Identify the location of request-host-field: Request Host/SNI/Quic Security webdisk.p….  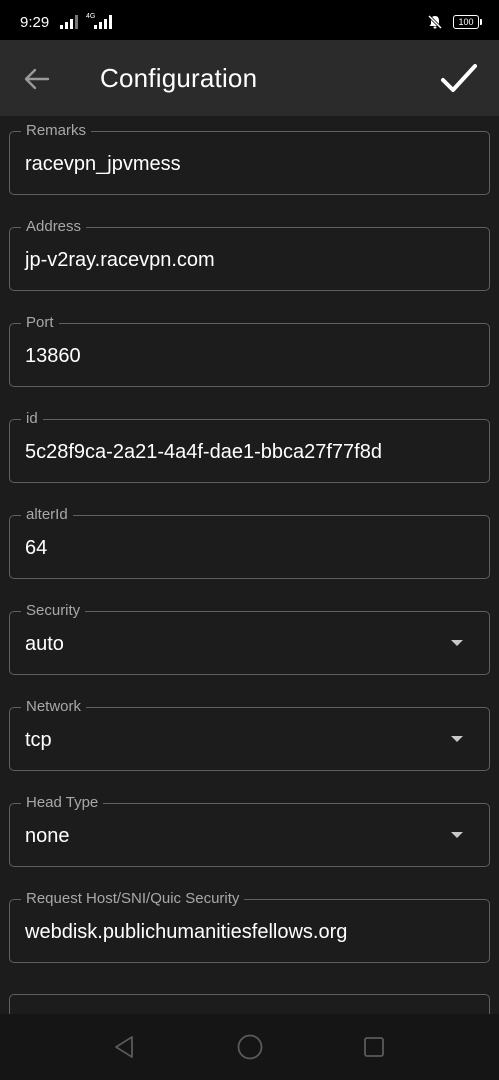
(249, 926).